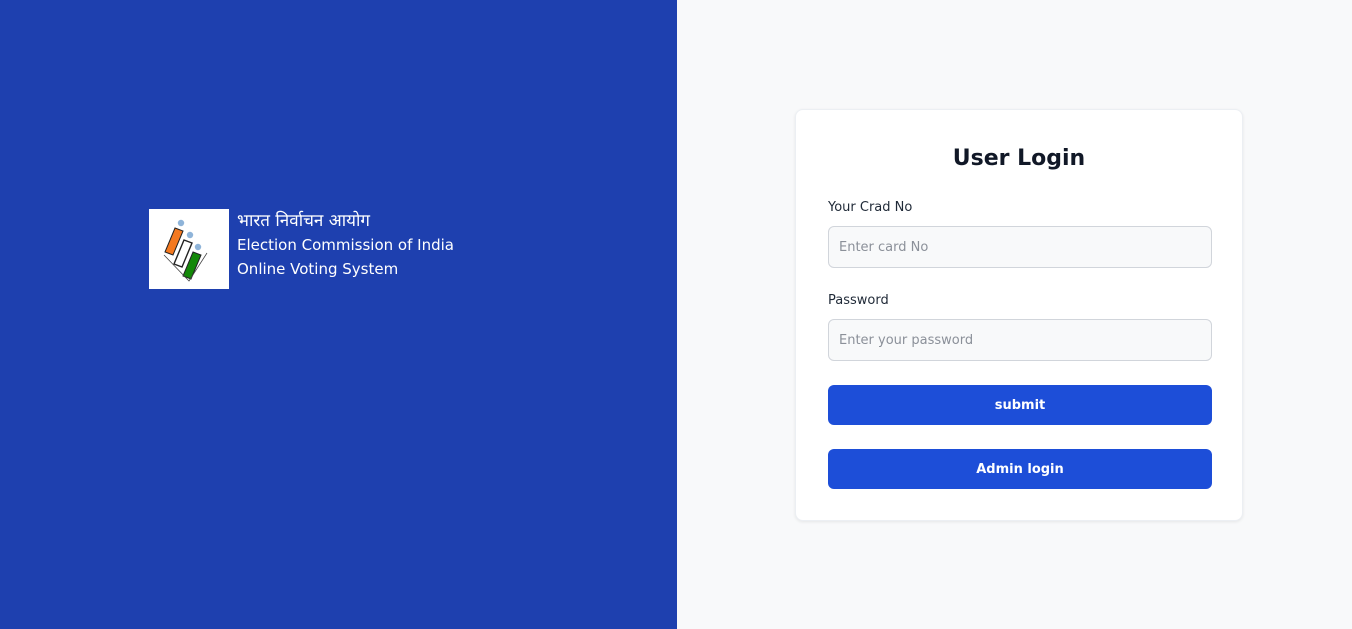 This screenshot has width=1352, height=629. I want to click on brand-org-name: Election Commission of India, so click(345, 245).